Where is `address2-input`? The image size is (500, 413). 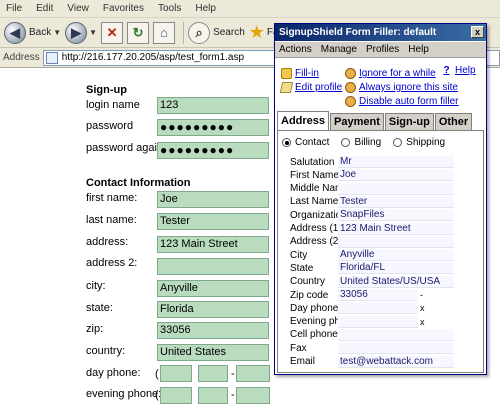 address2-input is located at coordinates (213, 266).